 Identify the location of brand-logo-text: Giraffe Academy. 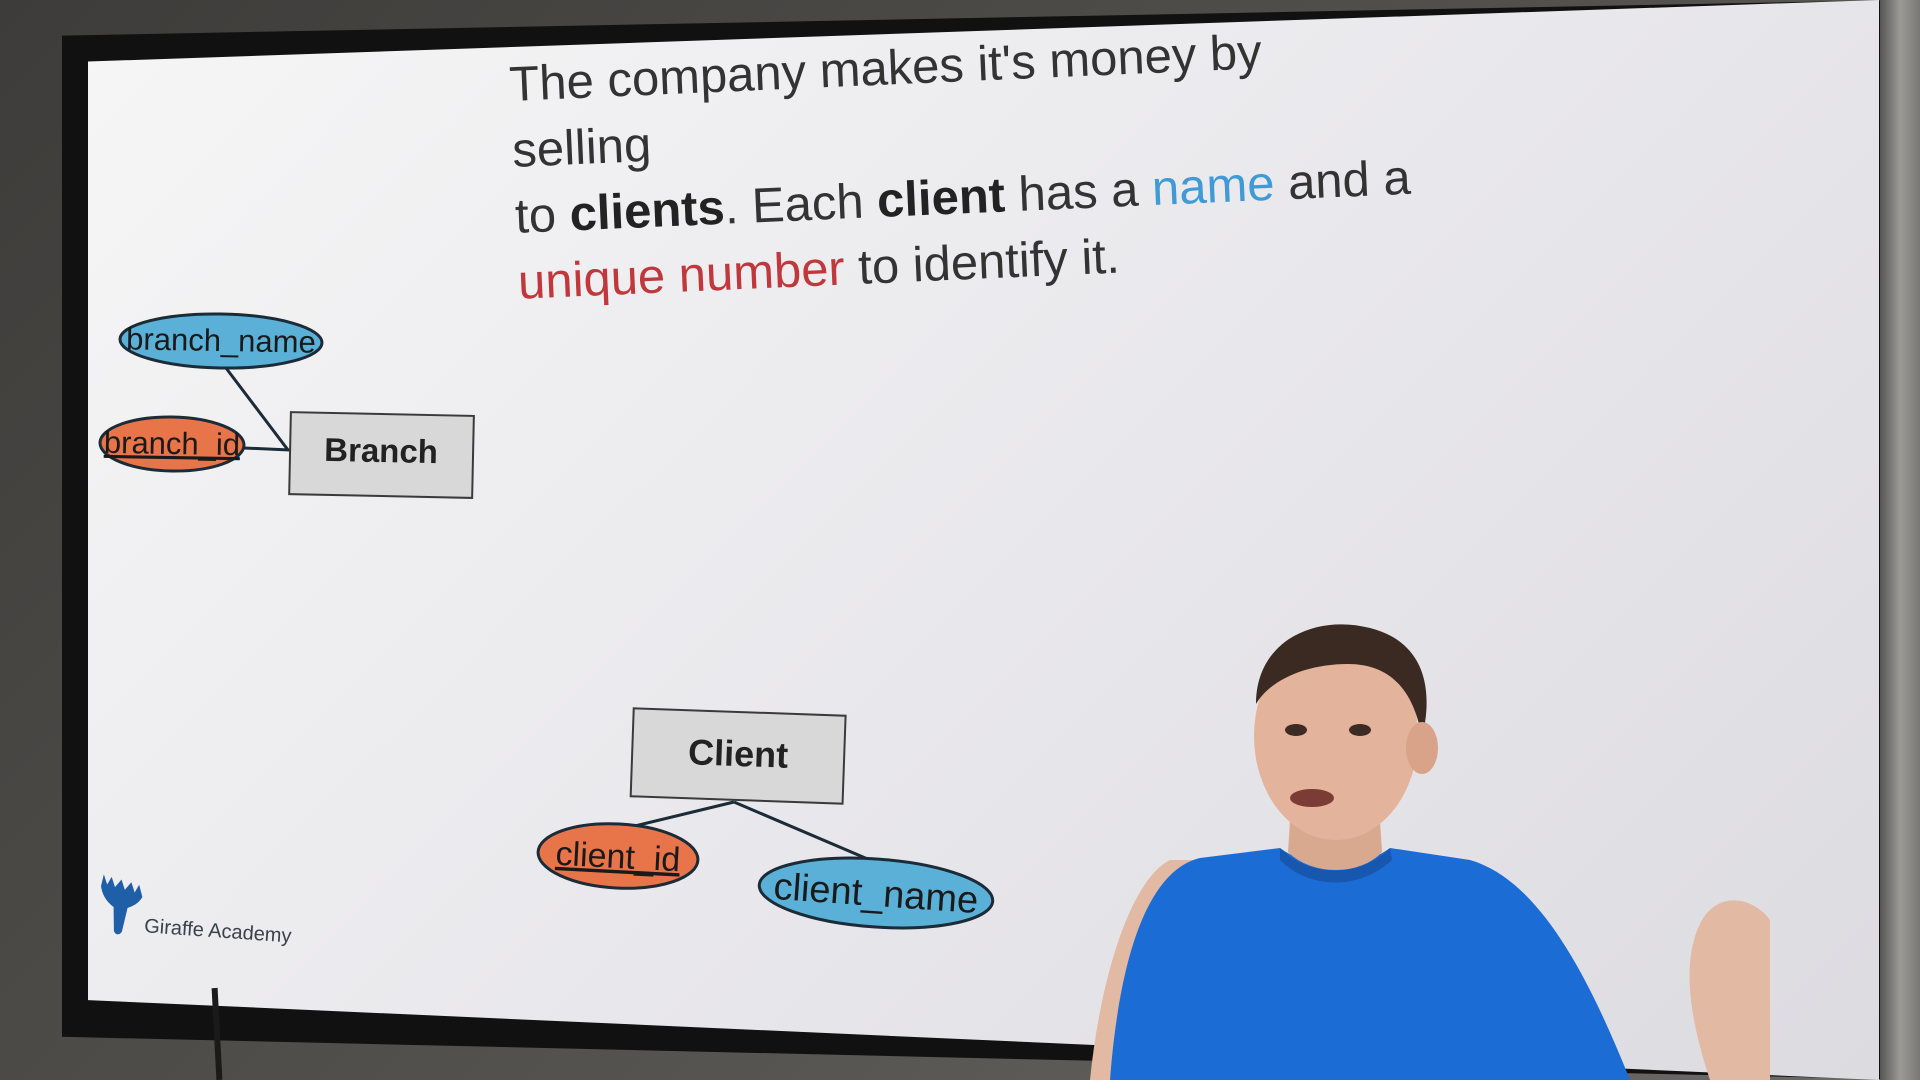
(218, 931).